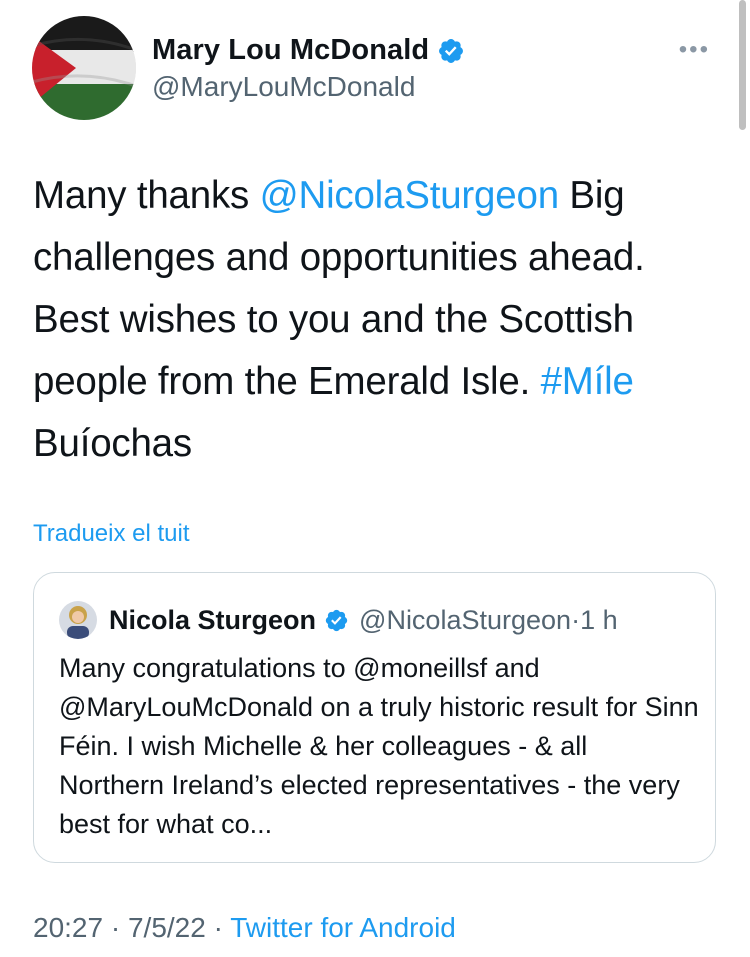 This screenshot has width=750, height=957. Describe the element at coordinates (213, 619) in the screenshot. I see `quoted-display-name: Nicola Sturgeon` at that location.